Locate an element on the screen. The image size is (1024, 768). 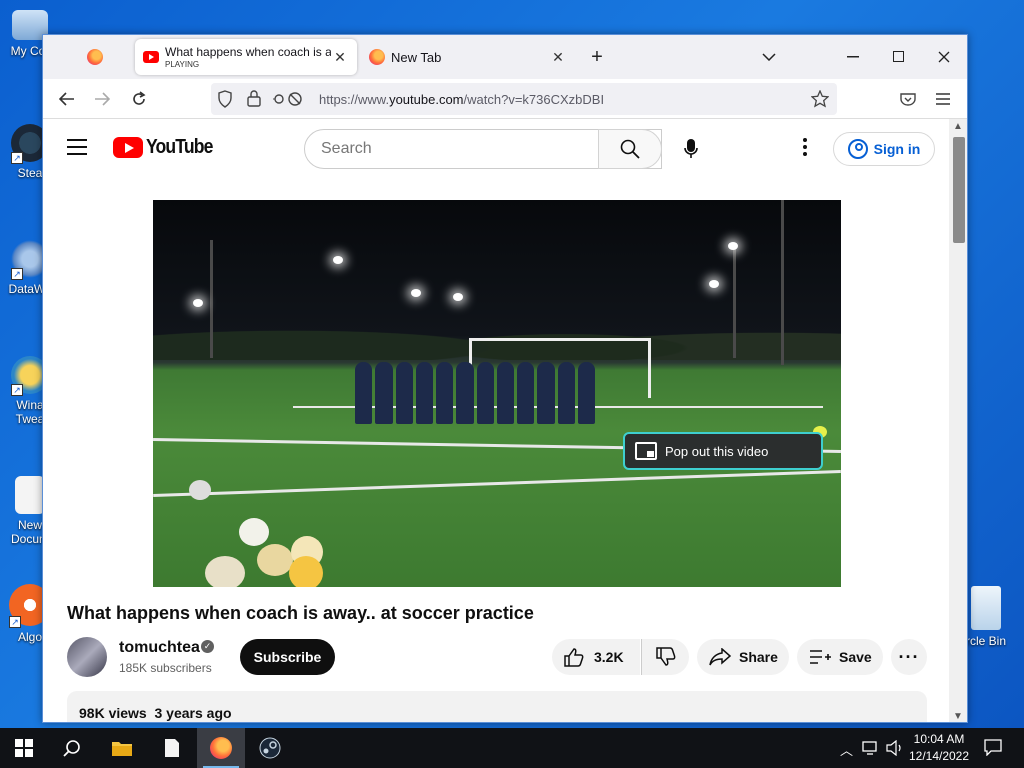
sign-in-button: Sign in is located at coordinates (884, 149).